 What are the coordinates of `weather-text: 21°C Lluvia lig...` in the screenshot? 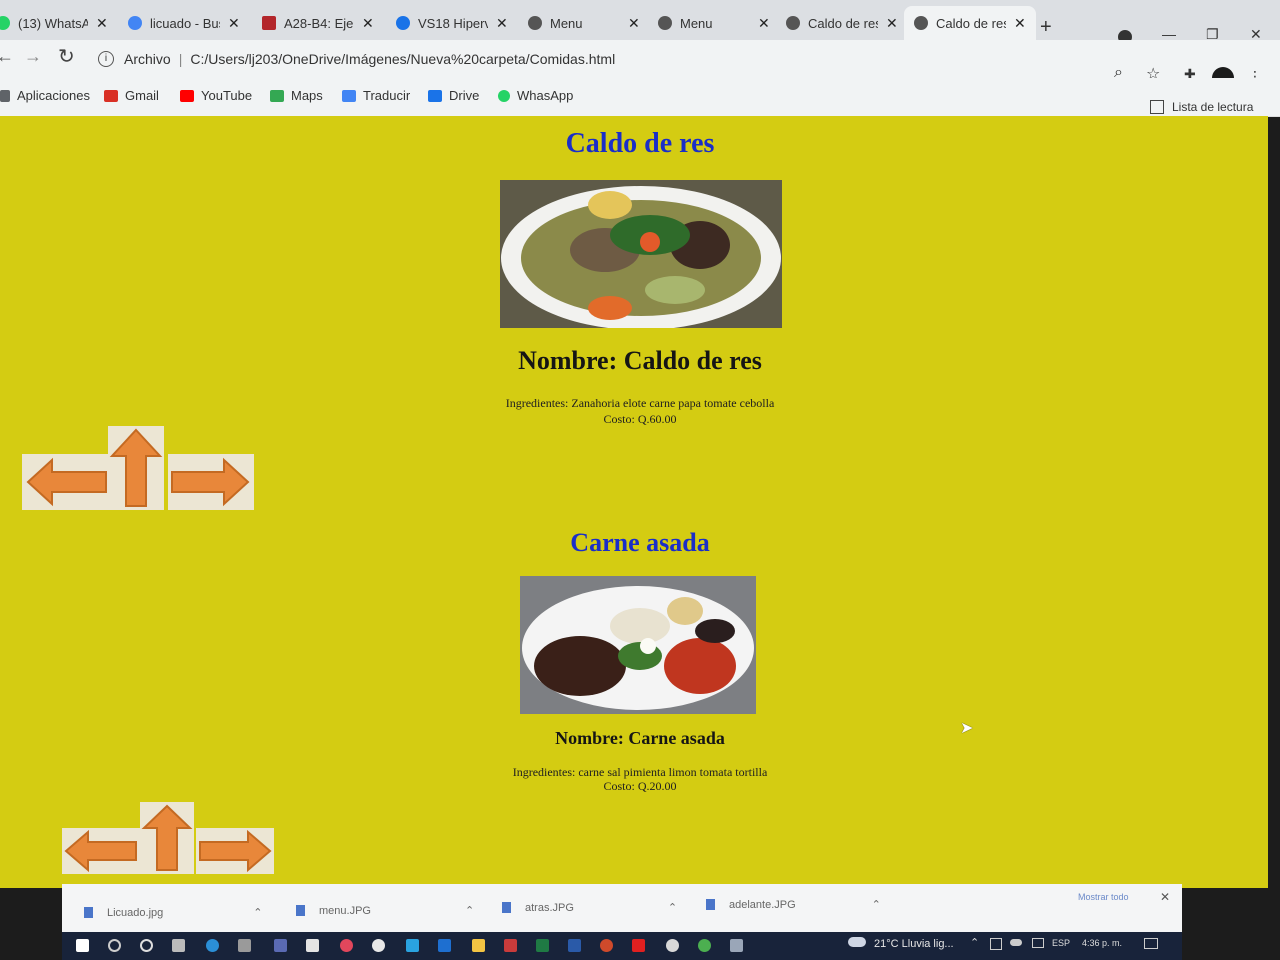 It's located at (914, 944).